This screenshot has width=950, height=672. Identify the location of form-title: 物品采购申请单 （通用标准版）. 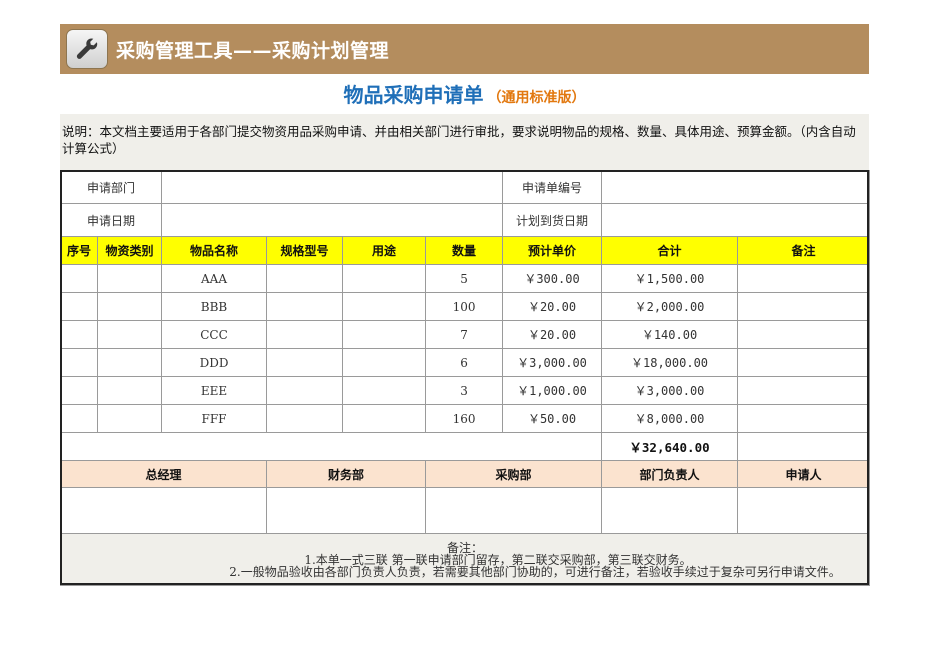
(464, 95).